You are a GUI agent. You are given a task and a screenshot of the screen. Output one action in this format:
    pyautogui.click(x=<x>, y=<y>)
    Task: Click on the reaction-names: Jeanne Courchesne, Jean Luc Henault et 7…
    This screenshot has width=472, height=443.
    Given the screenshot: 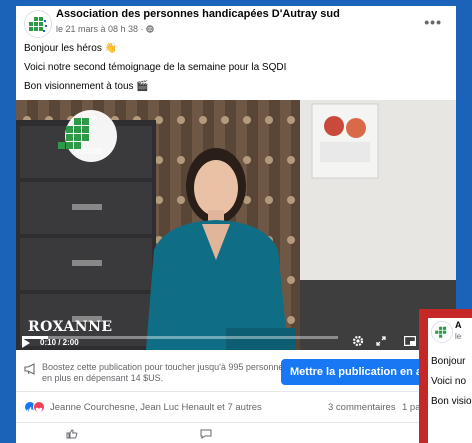 What is the action you would take?
    pyautogui.click(x=156, y=407)
    